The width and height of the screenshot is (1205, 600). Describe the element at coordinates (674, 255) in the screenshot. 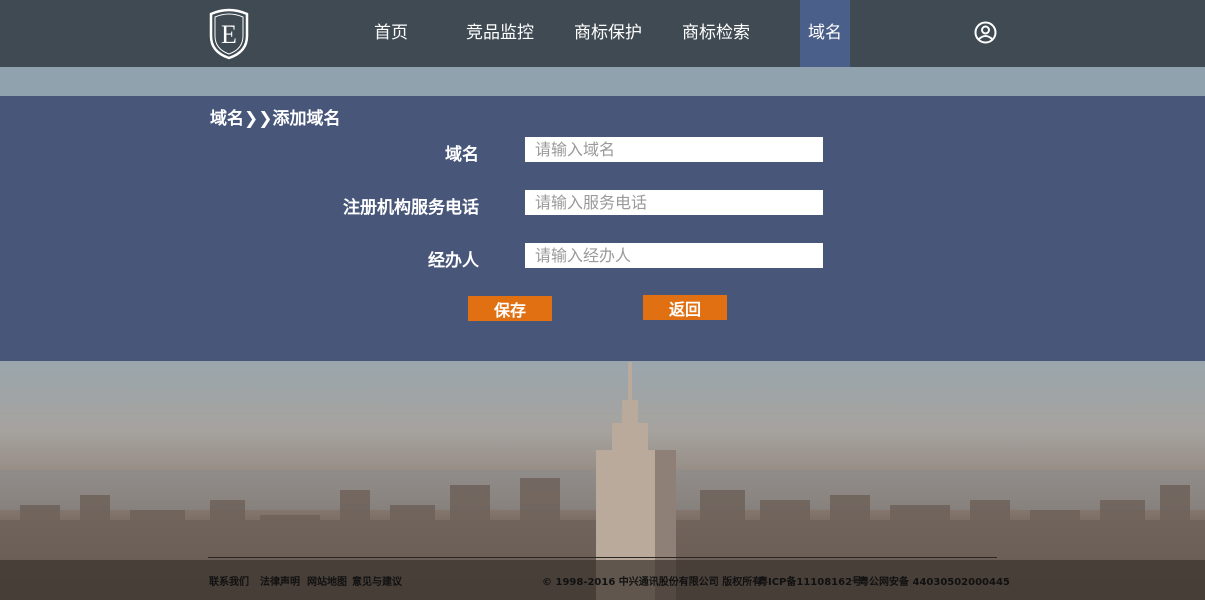

I see `handler-input` at that location.